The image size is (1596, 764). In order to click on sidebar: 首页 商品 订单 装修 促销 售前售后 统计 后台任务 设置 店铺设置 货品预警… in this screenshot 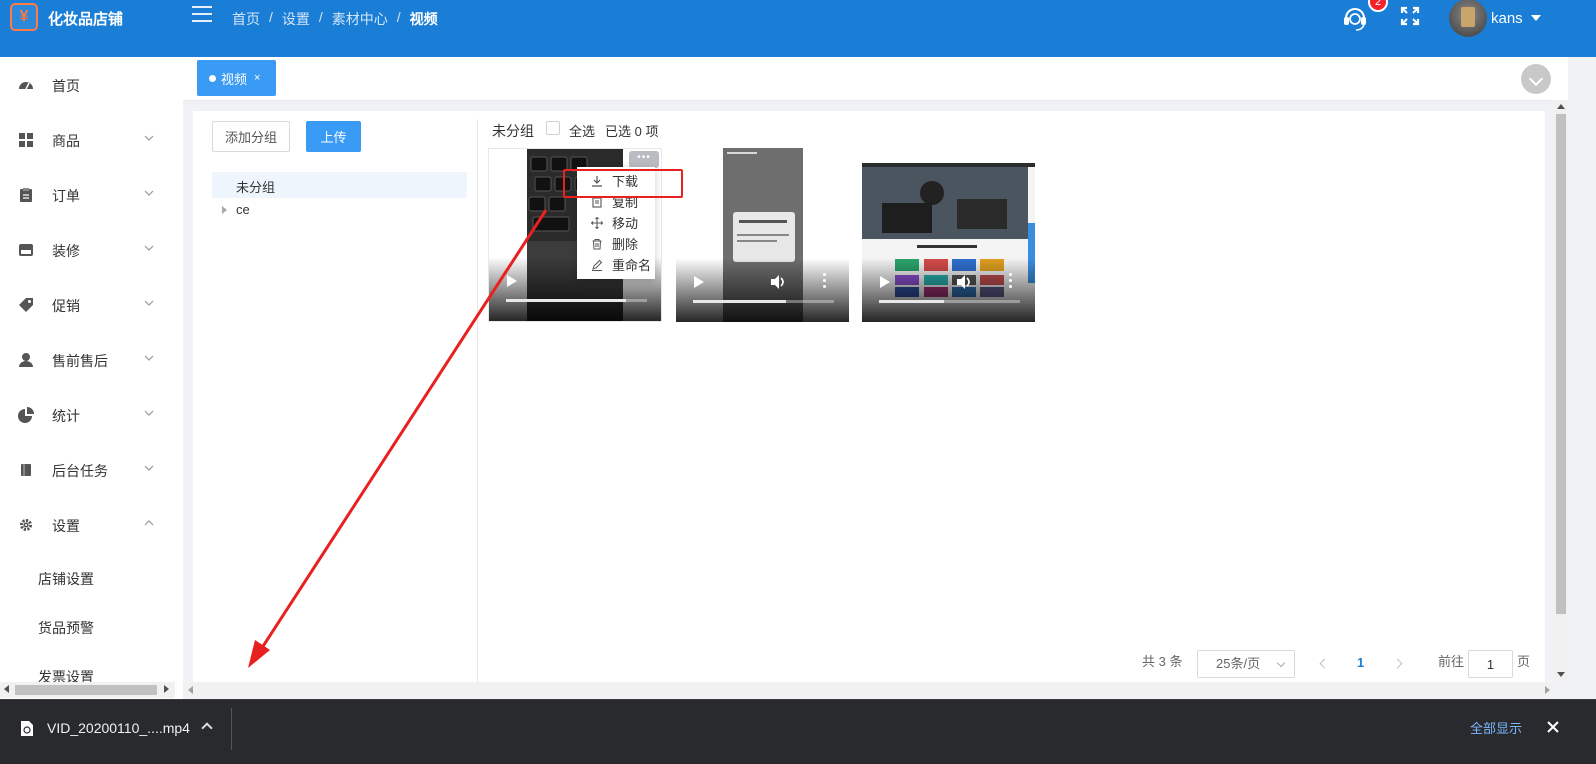, I will do `click(91, 378)`.